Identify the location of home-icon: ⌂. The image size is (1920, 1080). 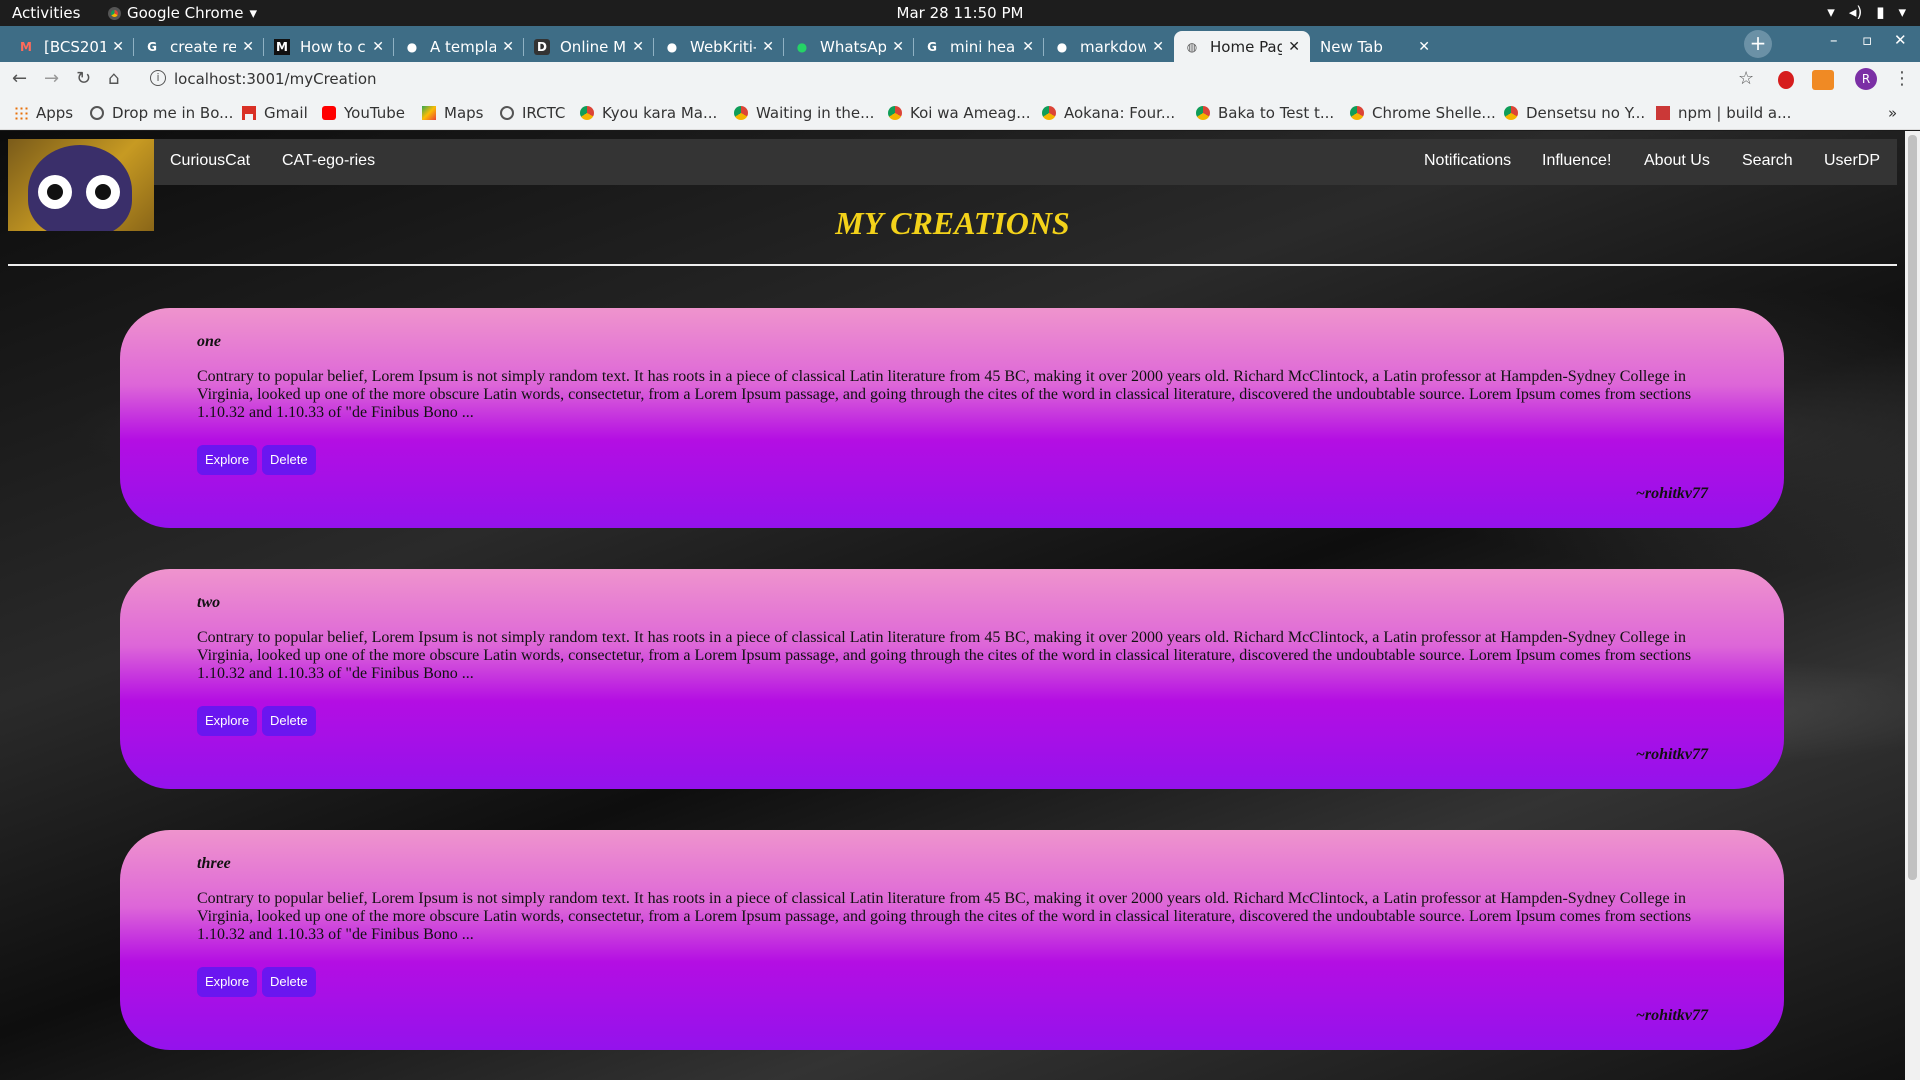
(113, 78).